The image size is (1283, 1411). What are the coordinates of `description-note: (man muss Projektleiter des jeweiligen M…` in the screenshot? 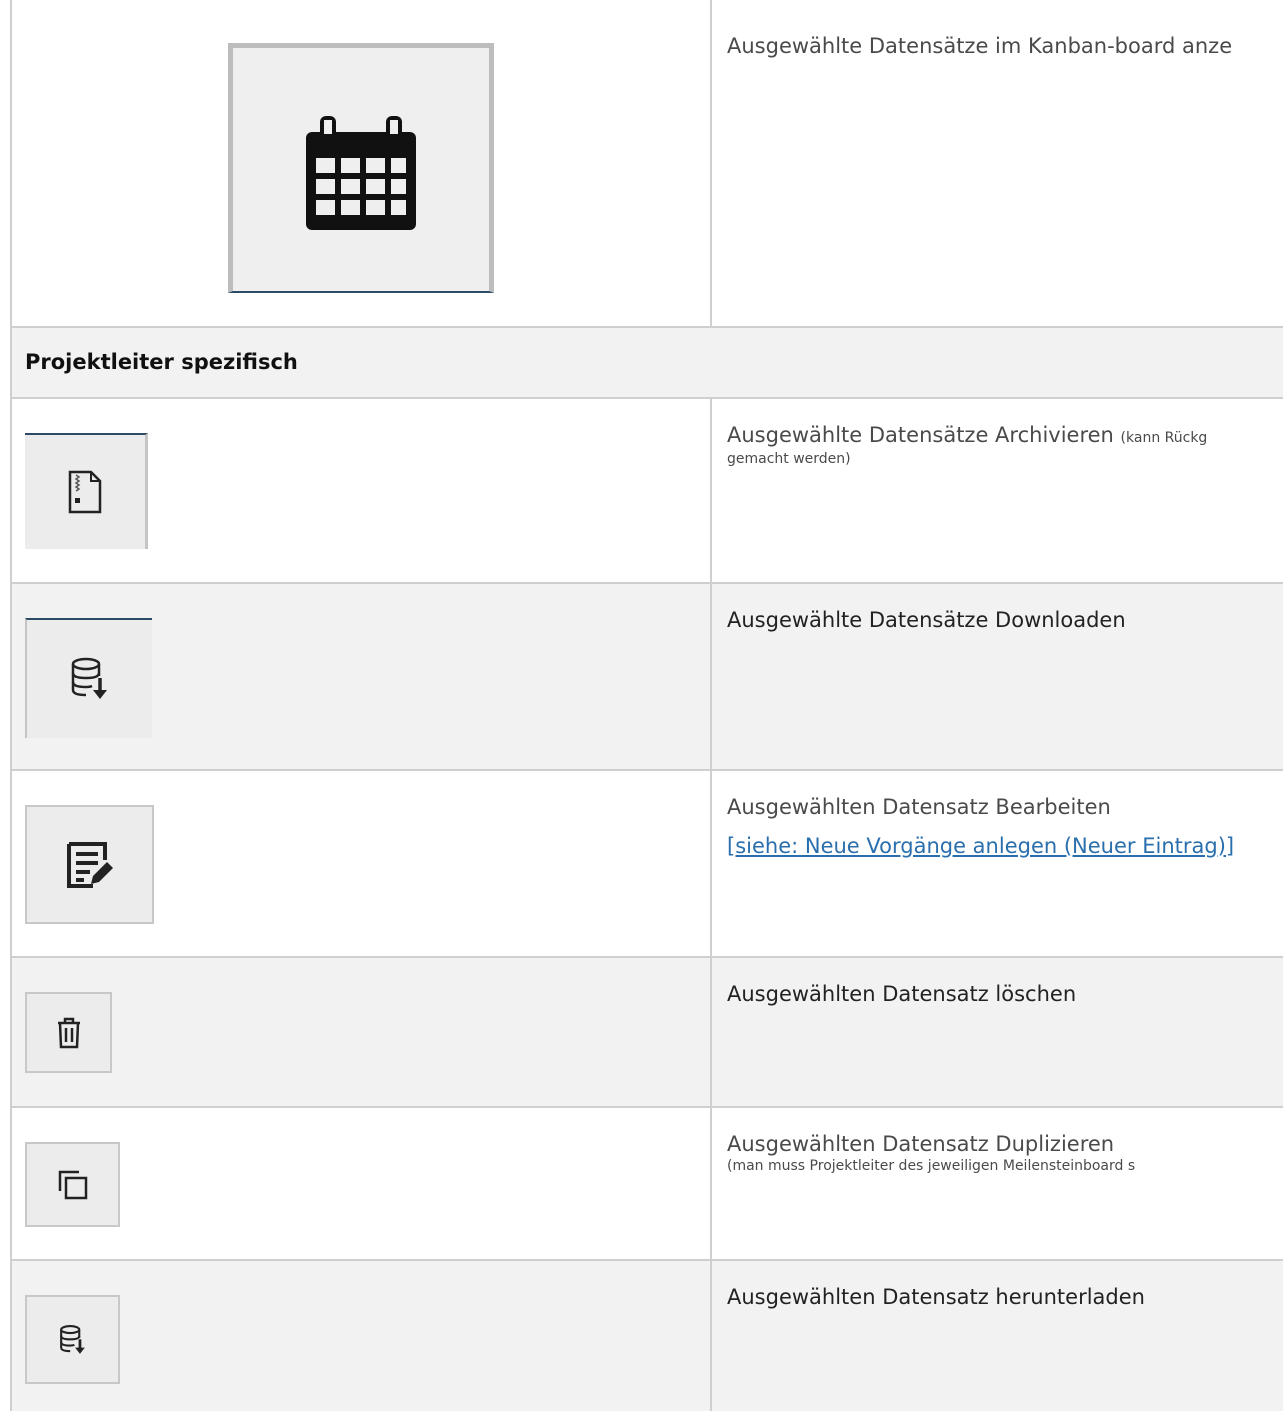 It's located at (931, 1166).